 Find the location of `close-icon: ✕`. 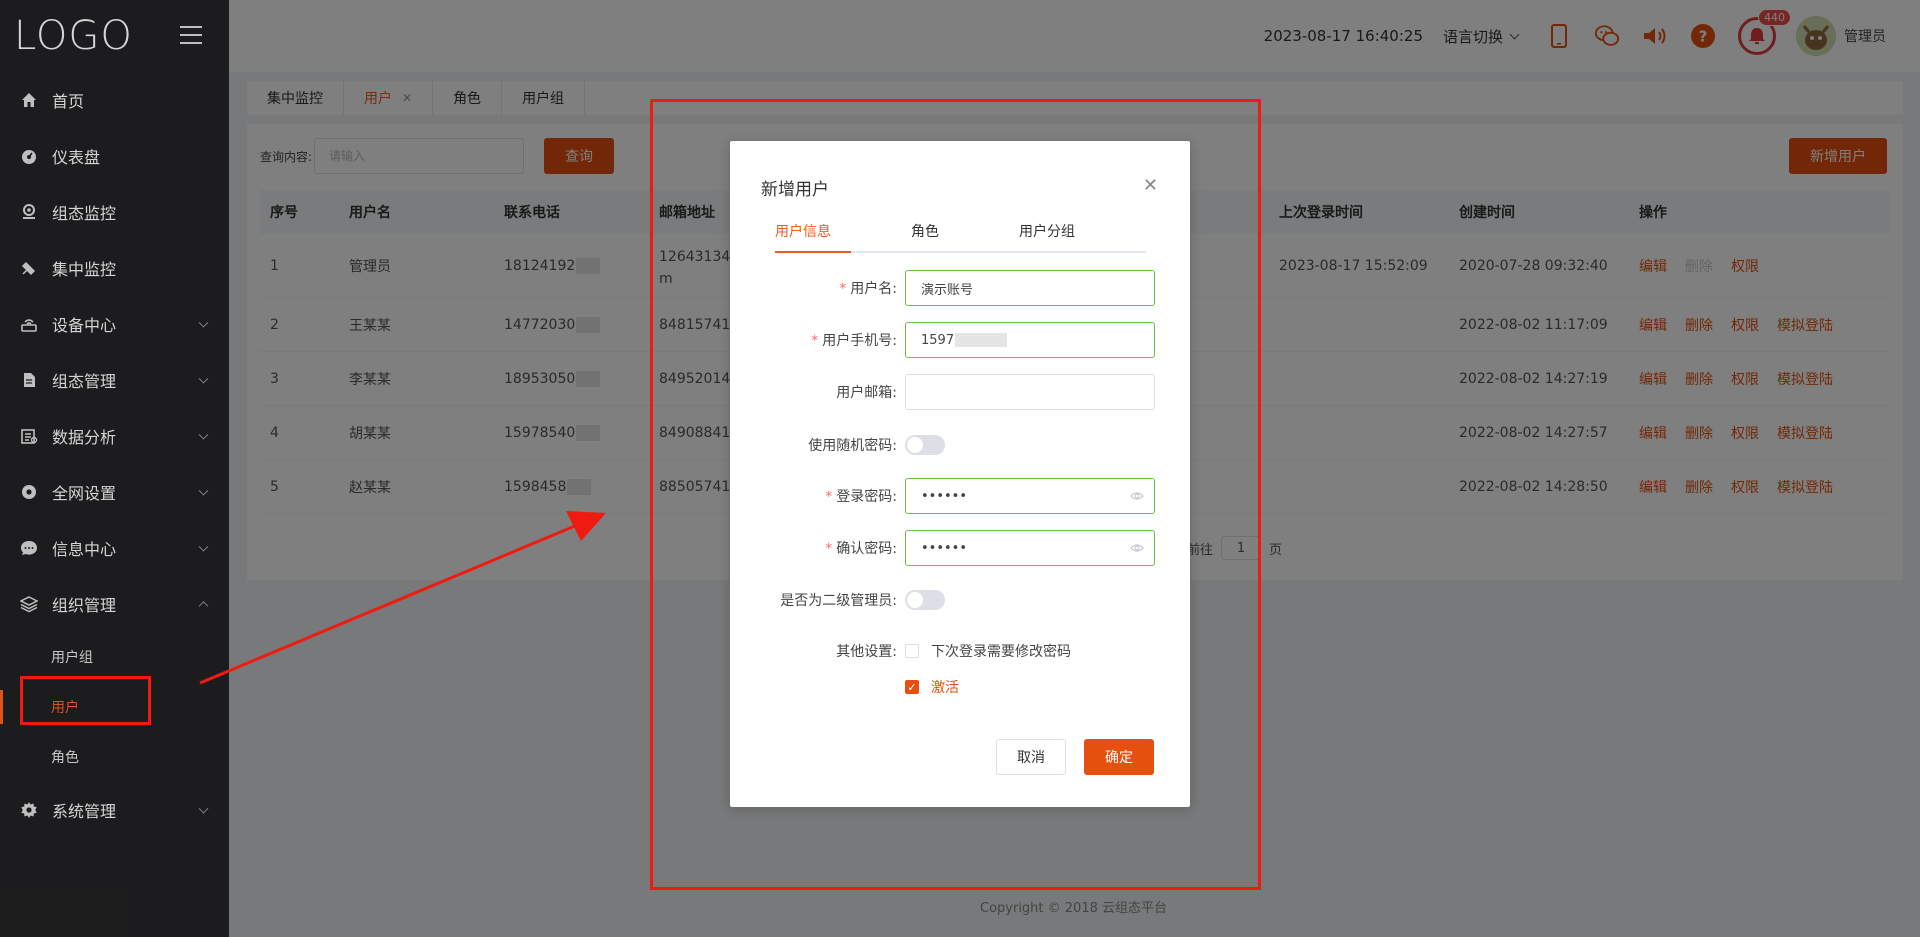

close-icon: ✕ is located at coordinates (1150, 185).